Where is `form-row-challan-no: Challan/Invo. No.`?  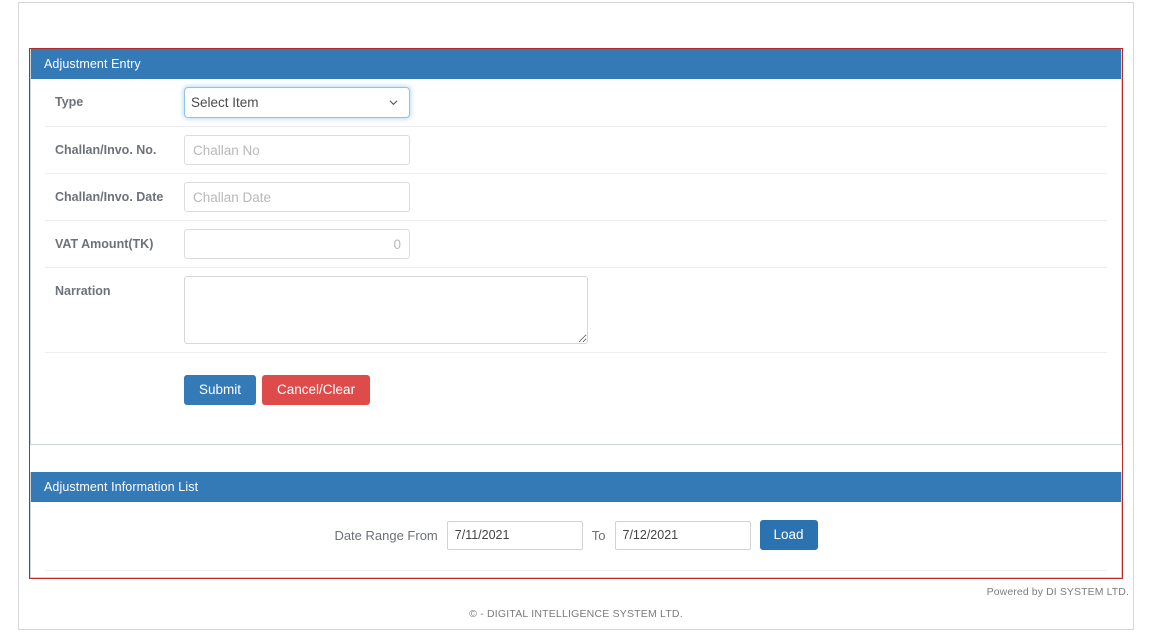 form-row-challan-no: Challan/Invo. No. is located at coordinates (576, 150).